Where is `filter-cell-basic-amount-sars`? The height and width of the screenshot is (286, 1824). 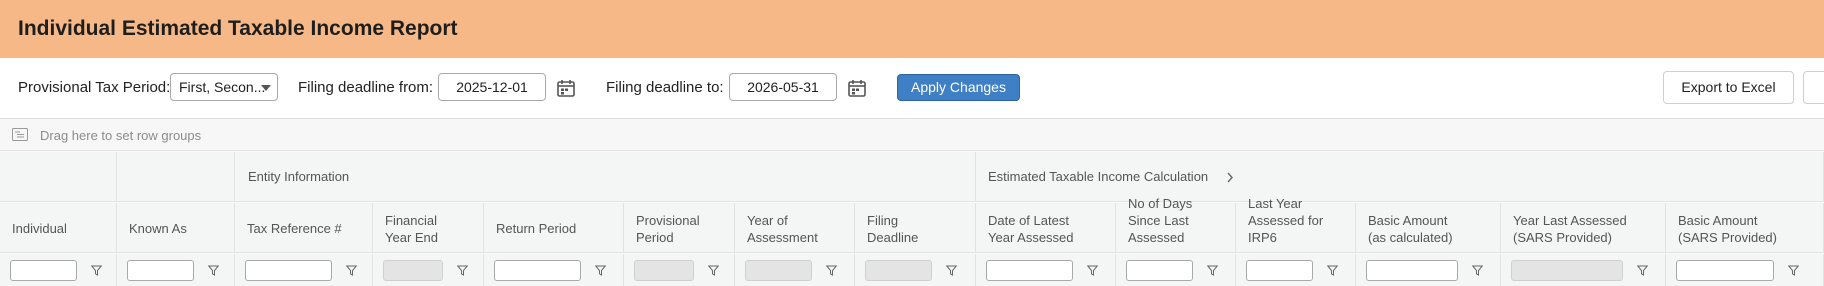 filter-cell-basic-amount-sars is located at coordinates (1745, 270).